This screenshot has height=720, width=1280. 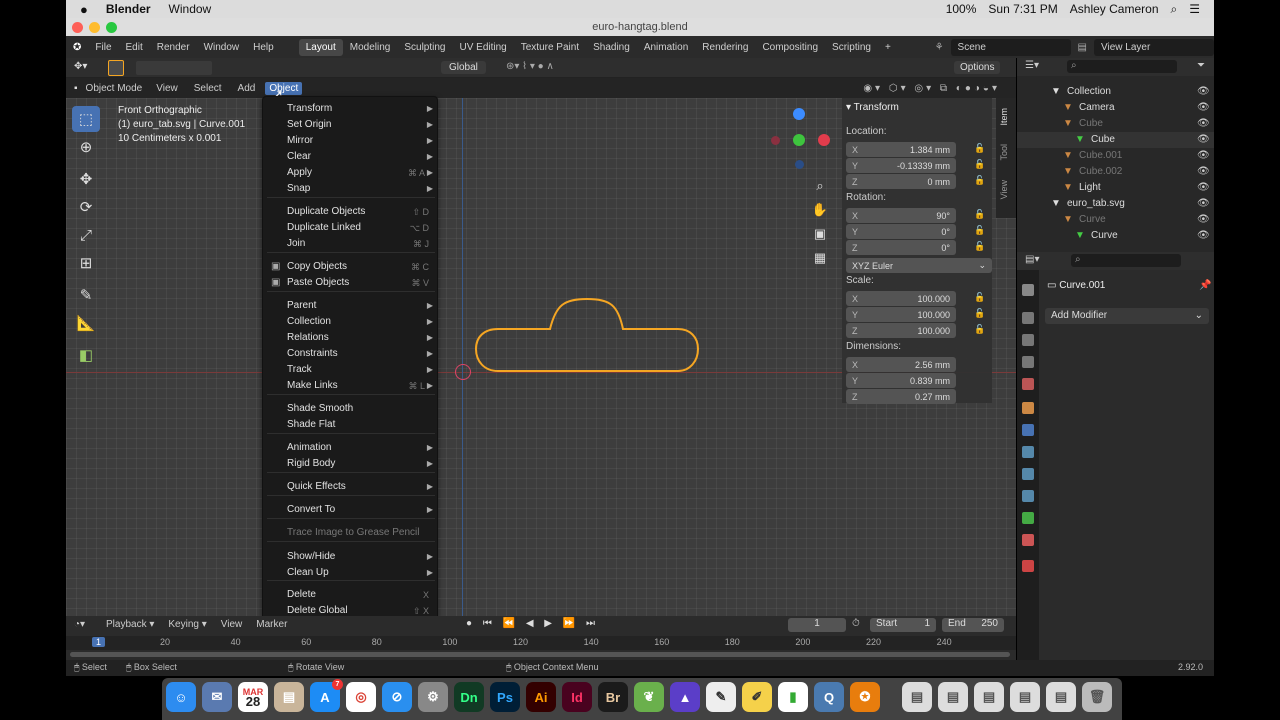 I want to click on tab-texture-paint: Texture Paint, so click(x=550, y=47).